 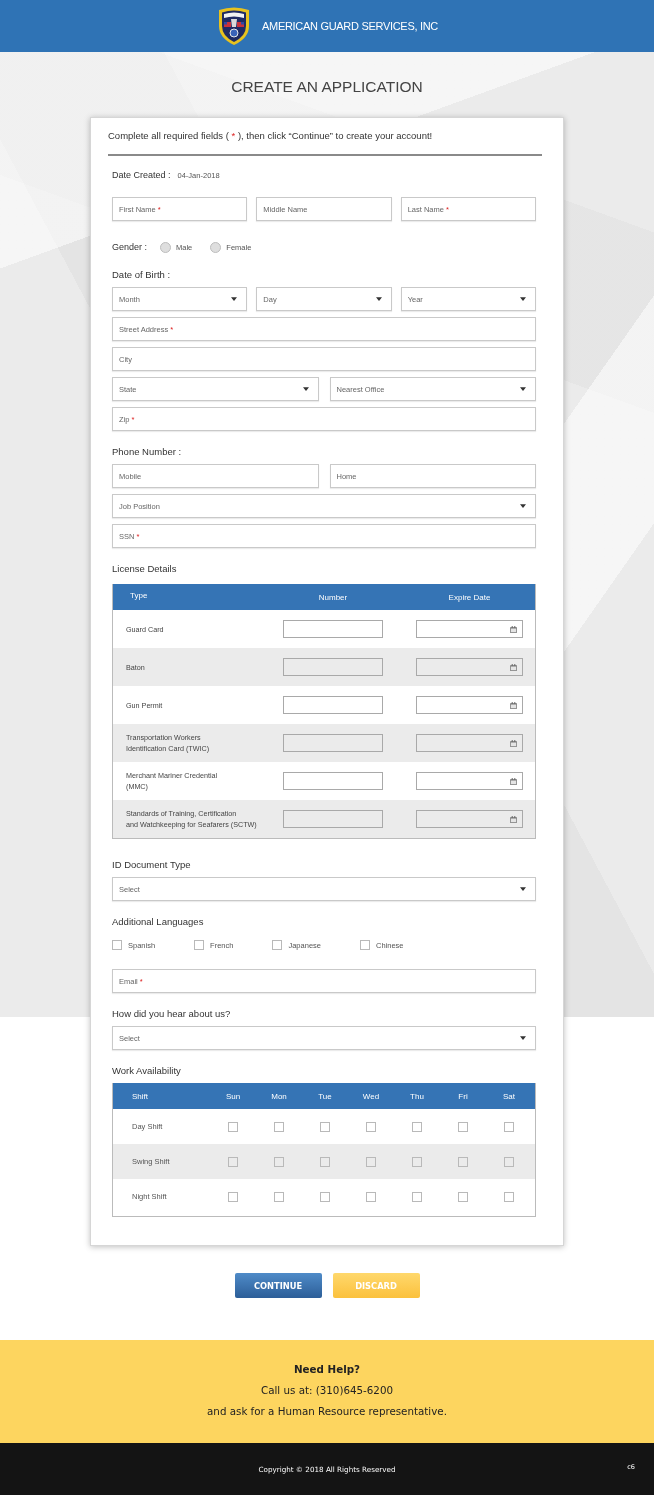 I want to click on column-header: Expire Date, so click(x=469, y=597).